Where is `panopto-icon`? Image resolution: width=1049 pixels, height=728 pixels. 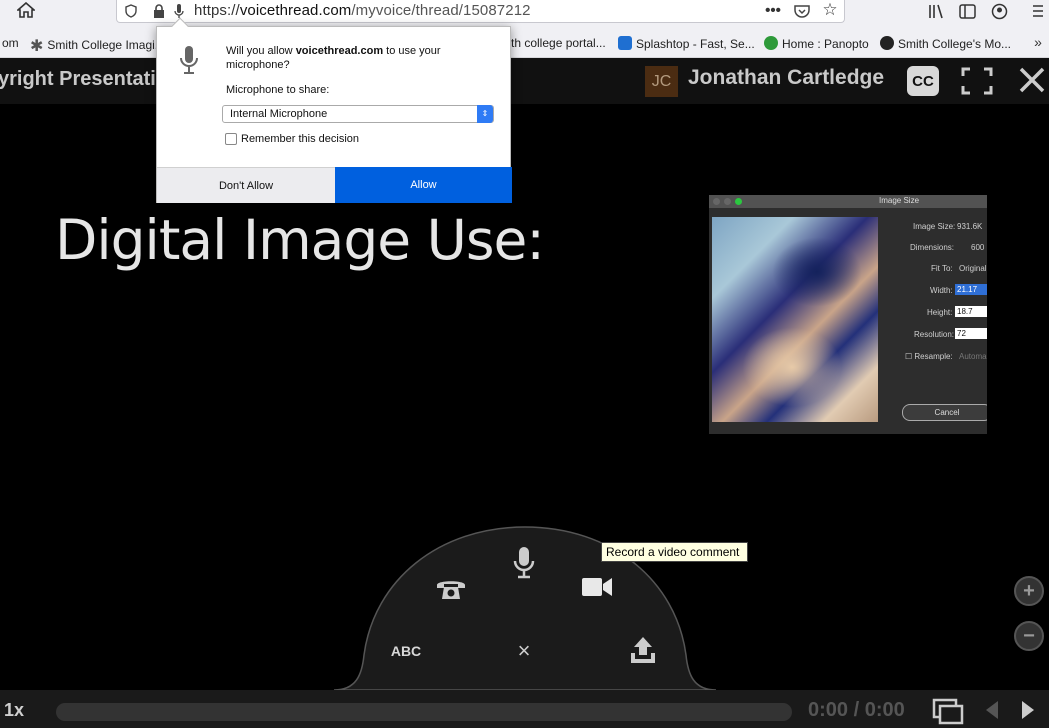
panopto-icon is located at coordinates (771, 43).